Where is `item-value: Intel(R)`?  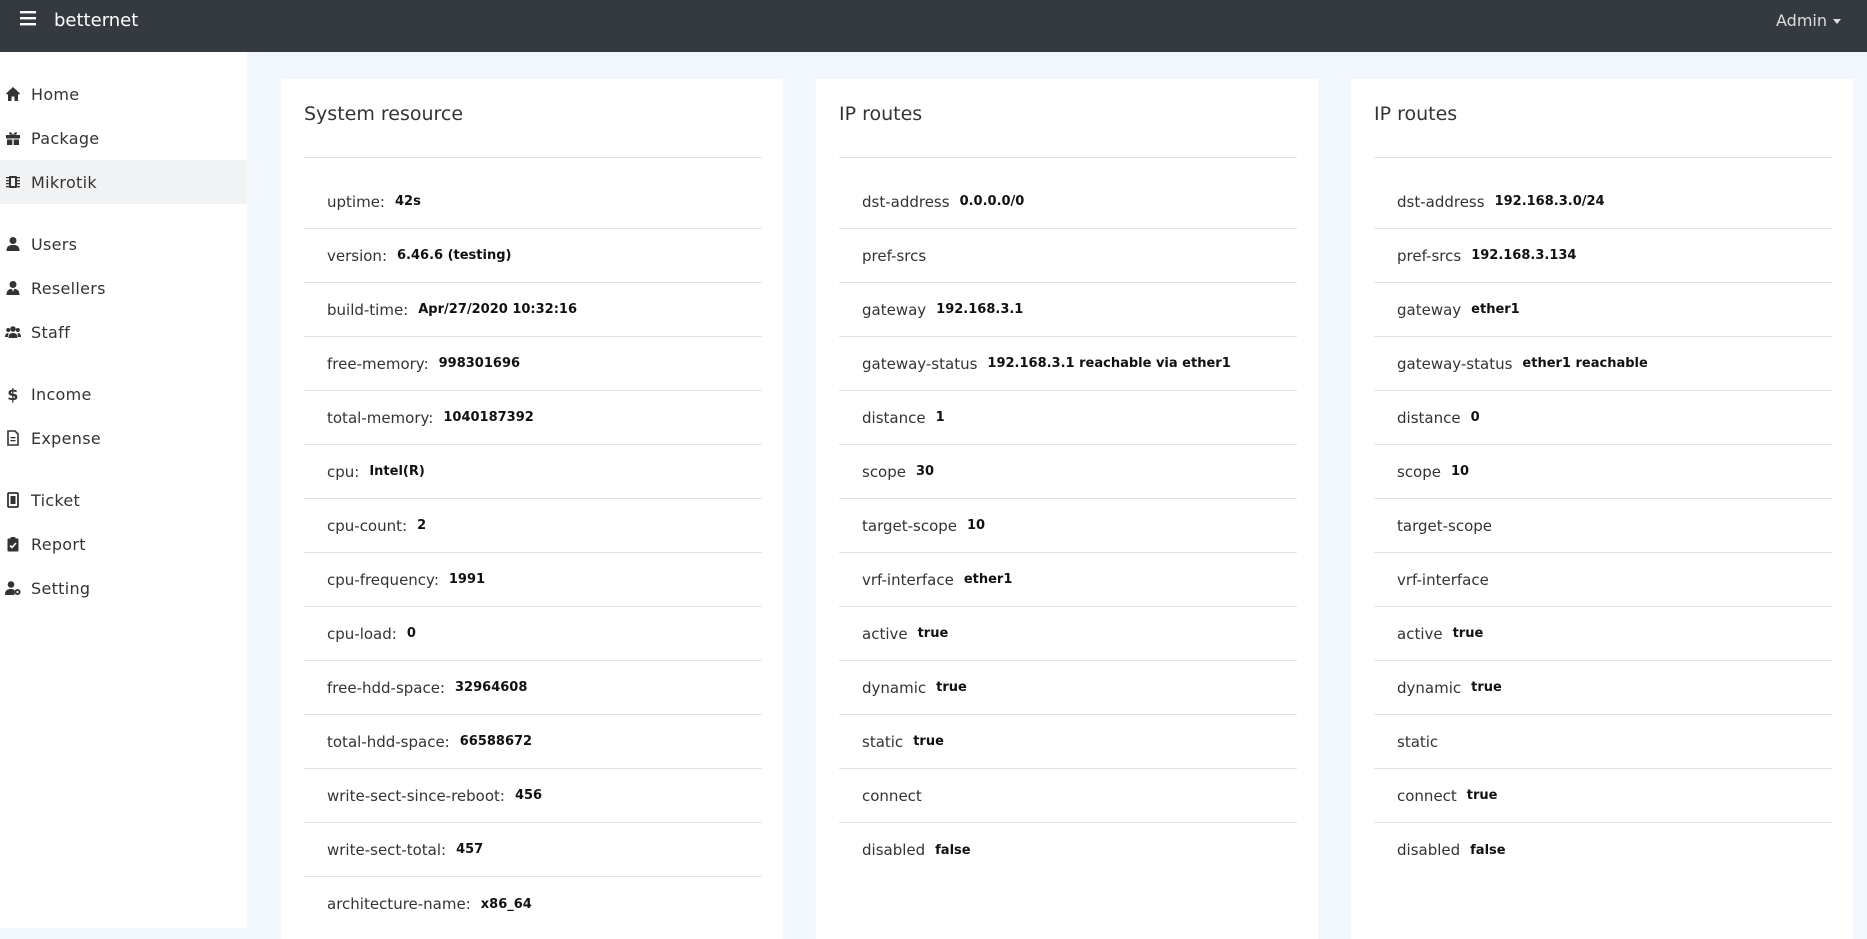
item-value: Intel(R) is located at coordinates (397, 471).